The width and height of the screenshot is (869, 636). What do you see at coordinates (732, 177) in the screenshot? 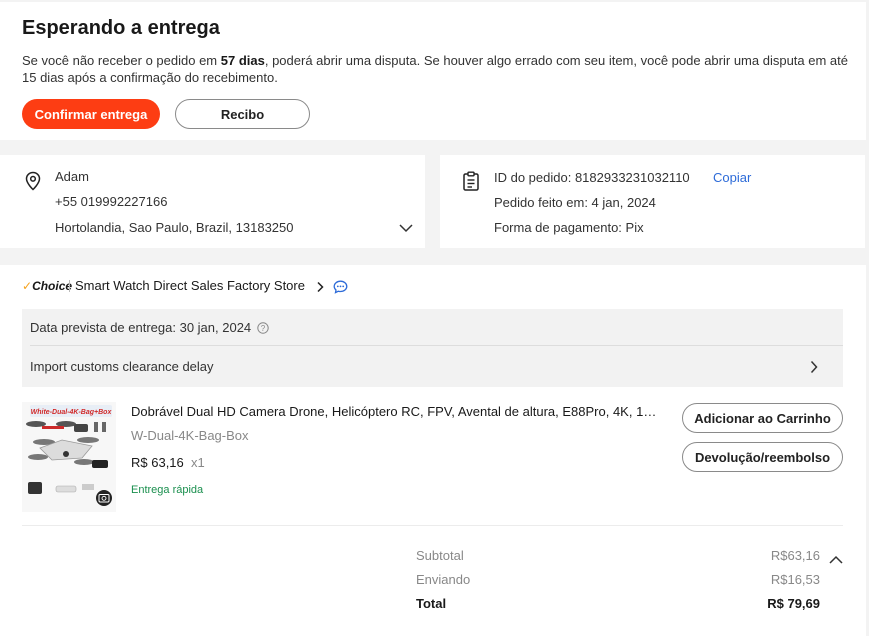
I see `copy-order-id-link: Copiar` at bounding box center [732, 177].